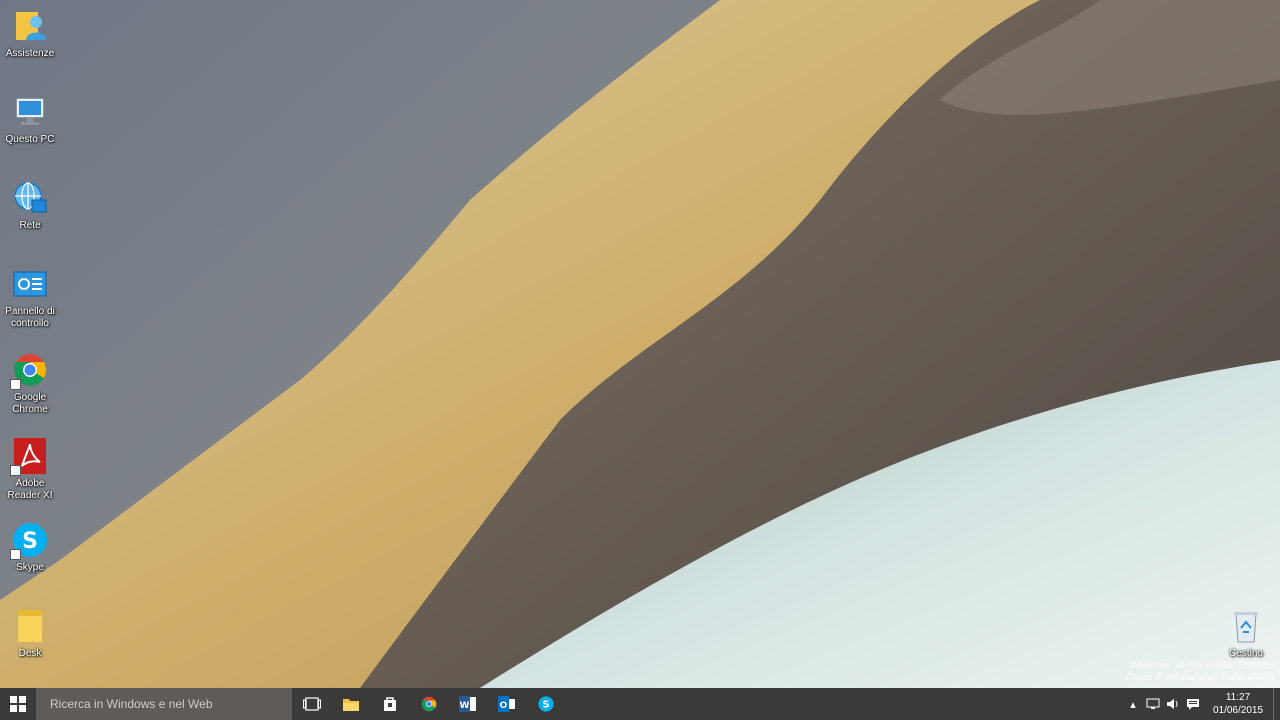 Image resolution: width=1280 pixels, height=720 pixels. I want to click on desktop-icon-label: Skype, so click(30, 567).